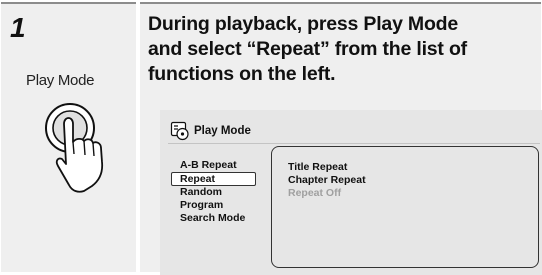 The image size is (542, 275). I want to click on option-title-repeat: Title Repeat, so click(327, 167).